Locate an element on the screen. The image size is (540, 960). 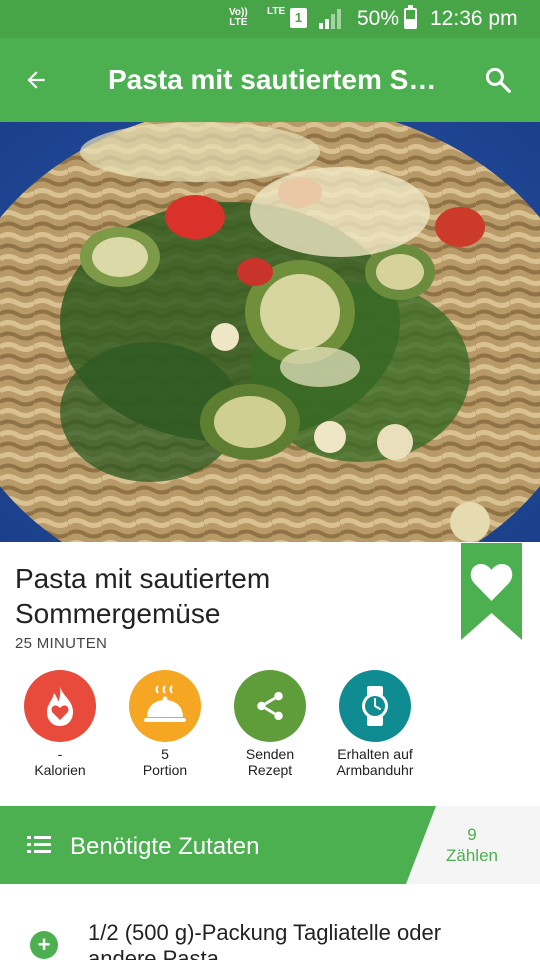
calories-circle is located at coordinates (60, 706).